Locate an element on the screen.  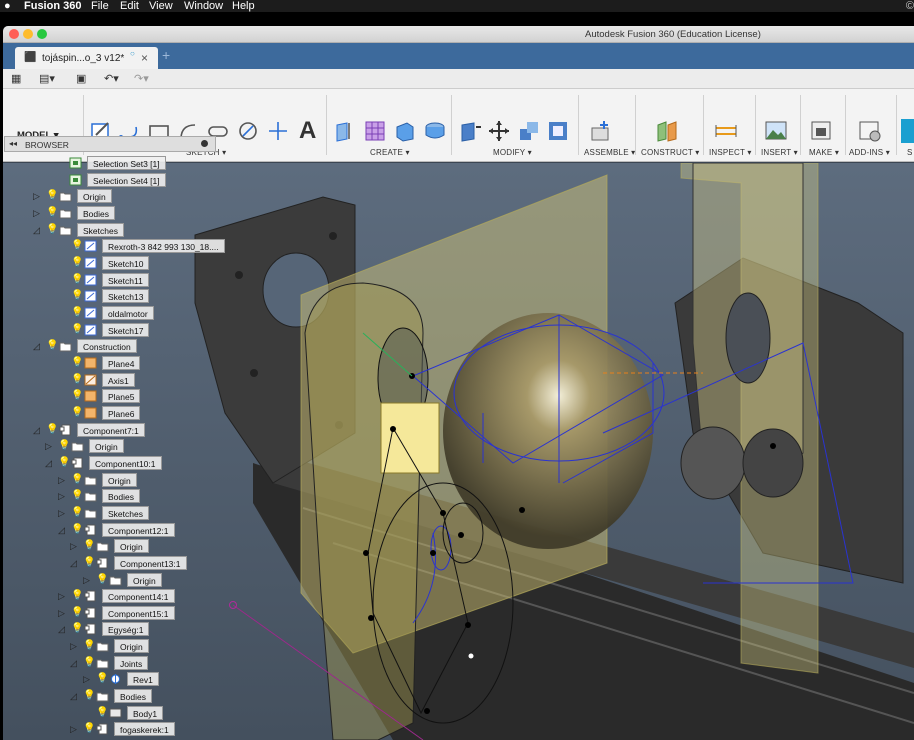
extrude-icon is located at coordinates (345, 131).